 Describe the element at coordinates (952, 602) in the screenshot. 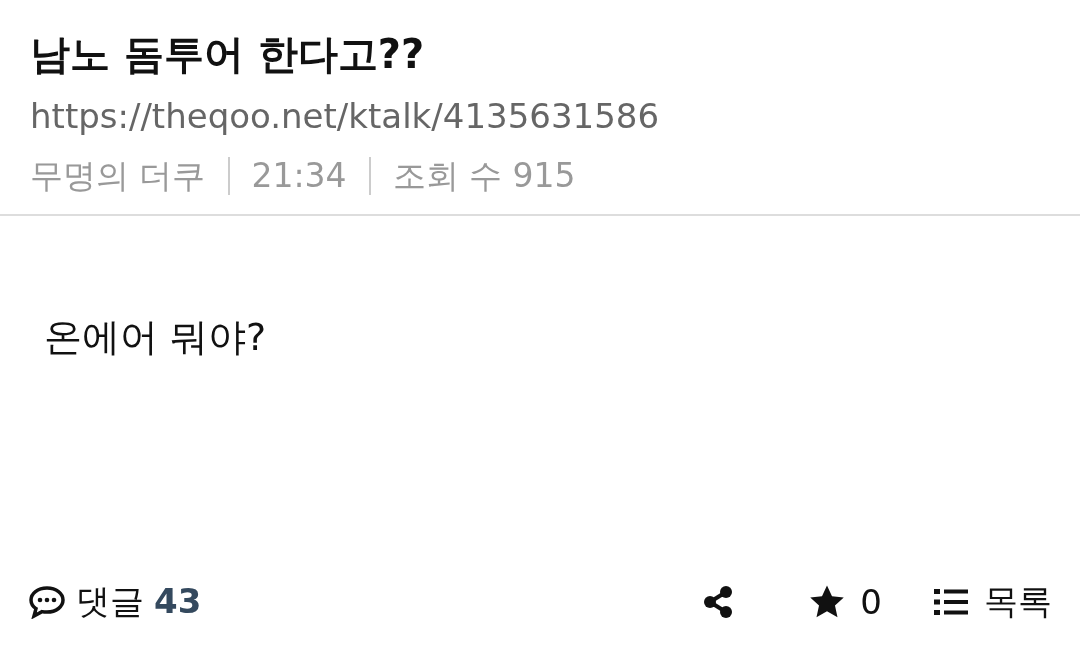

I see `list-icon` at that location.